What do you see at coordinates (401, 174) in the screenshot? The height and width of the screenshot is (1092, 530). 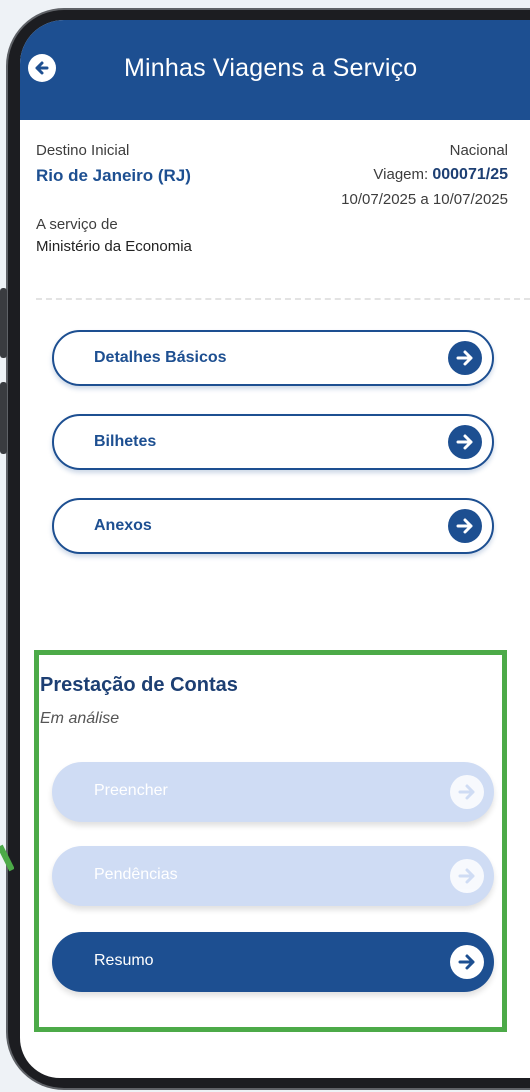 I see `trip-number-label: Viagem:` at bounding box center [401, 174].